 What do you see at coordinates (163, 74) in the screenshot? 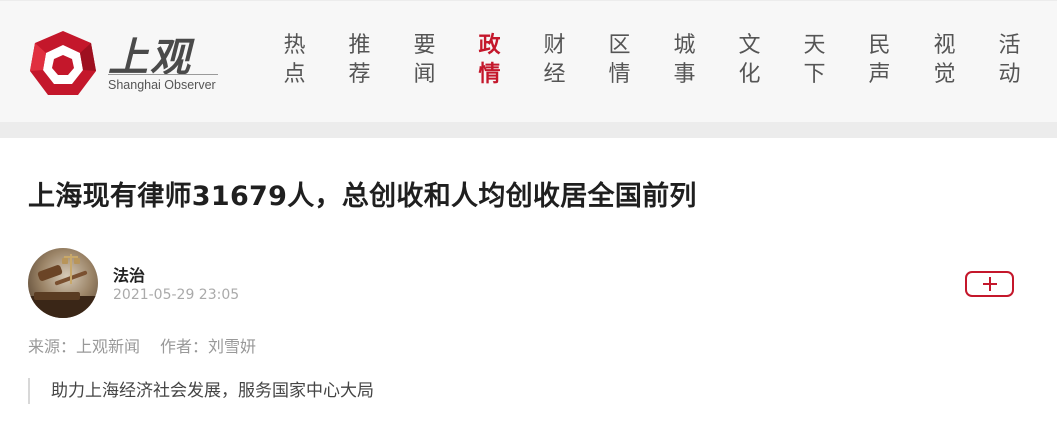
I see `logo-divider` at bounding box center [163, 74].